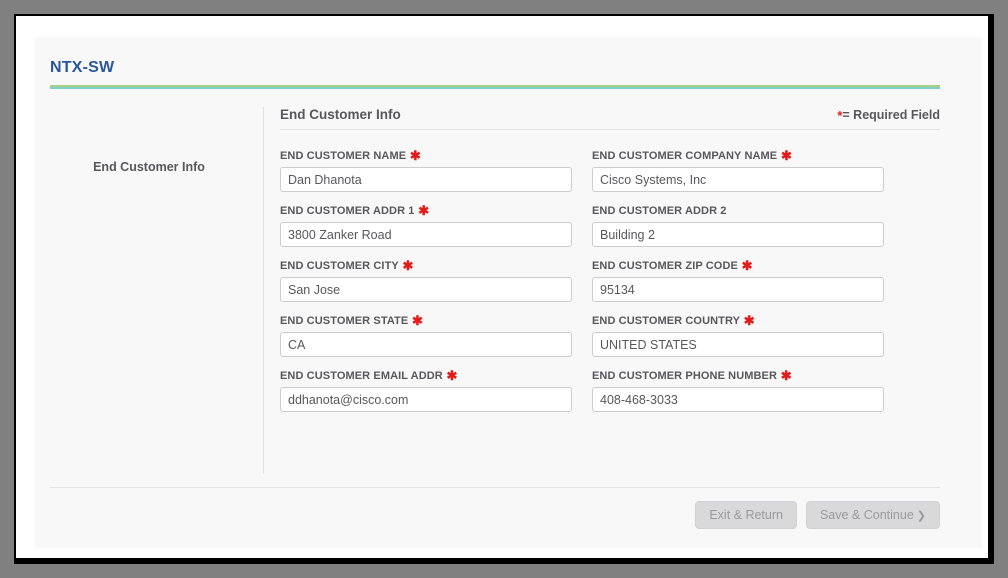  What do you see at coordinates (426, 234) in the screenshot?
I see `end-customer-addr-1-input` at bounding box center [426, 234].